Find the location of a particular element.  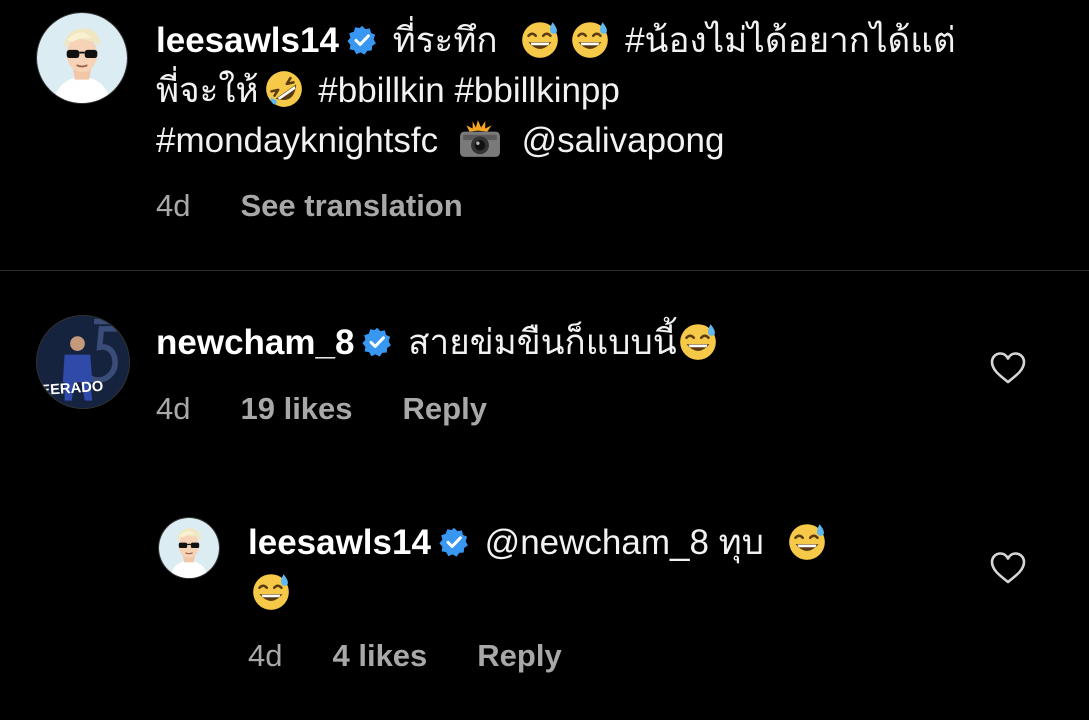

reply-likes-count: 4 likes is located at coordinates (379, 656).